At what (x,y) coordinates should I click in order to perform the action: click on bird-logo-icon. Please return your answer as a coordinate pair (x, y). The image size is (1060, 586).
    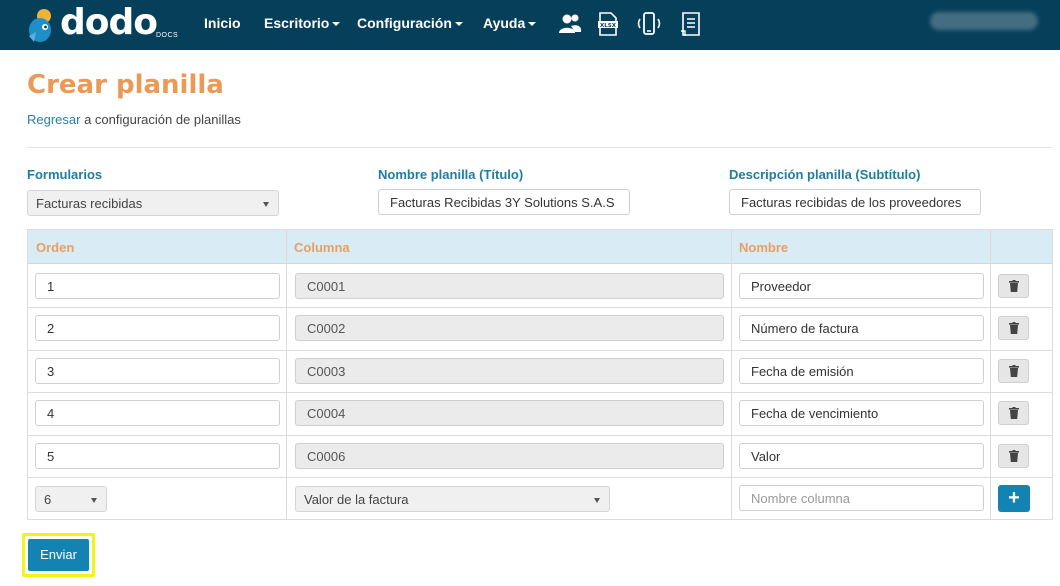
    Looking at the image, I should click on (40, 25).